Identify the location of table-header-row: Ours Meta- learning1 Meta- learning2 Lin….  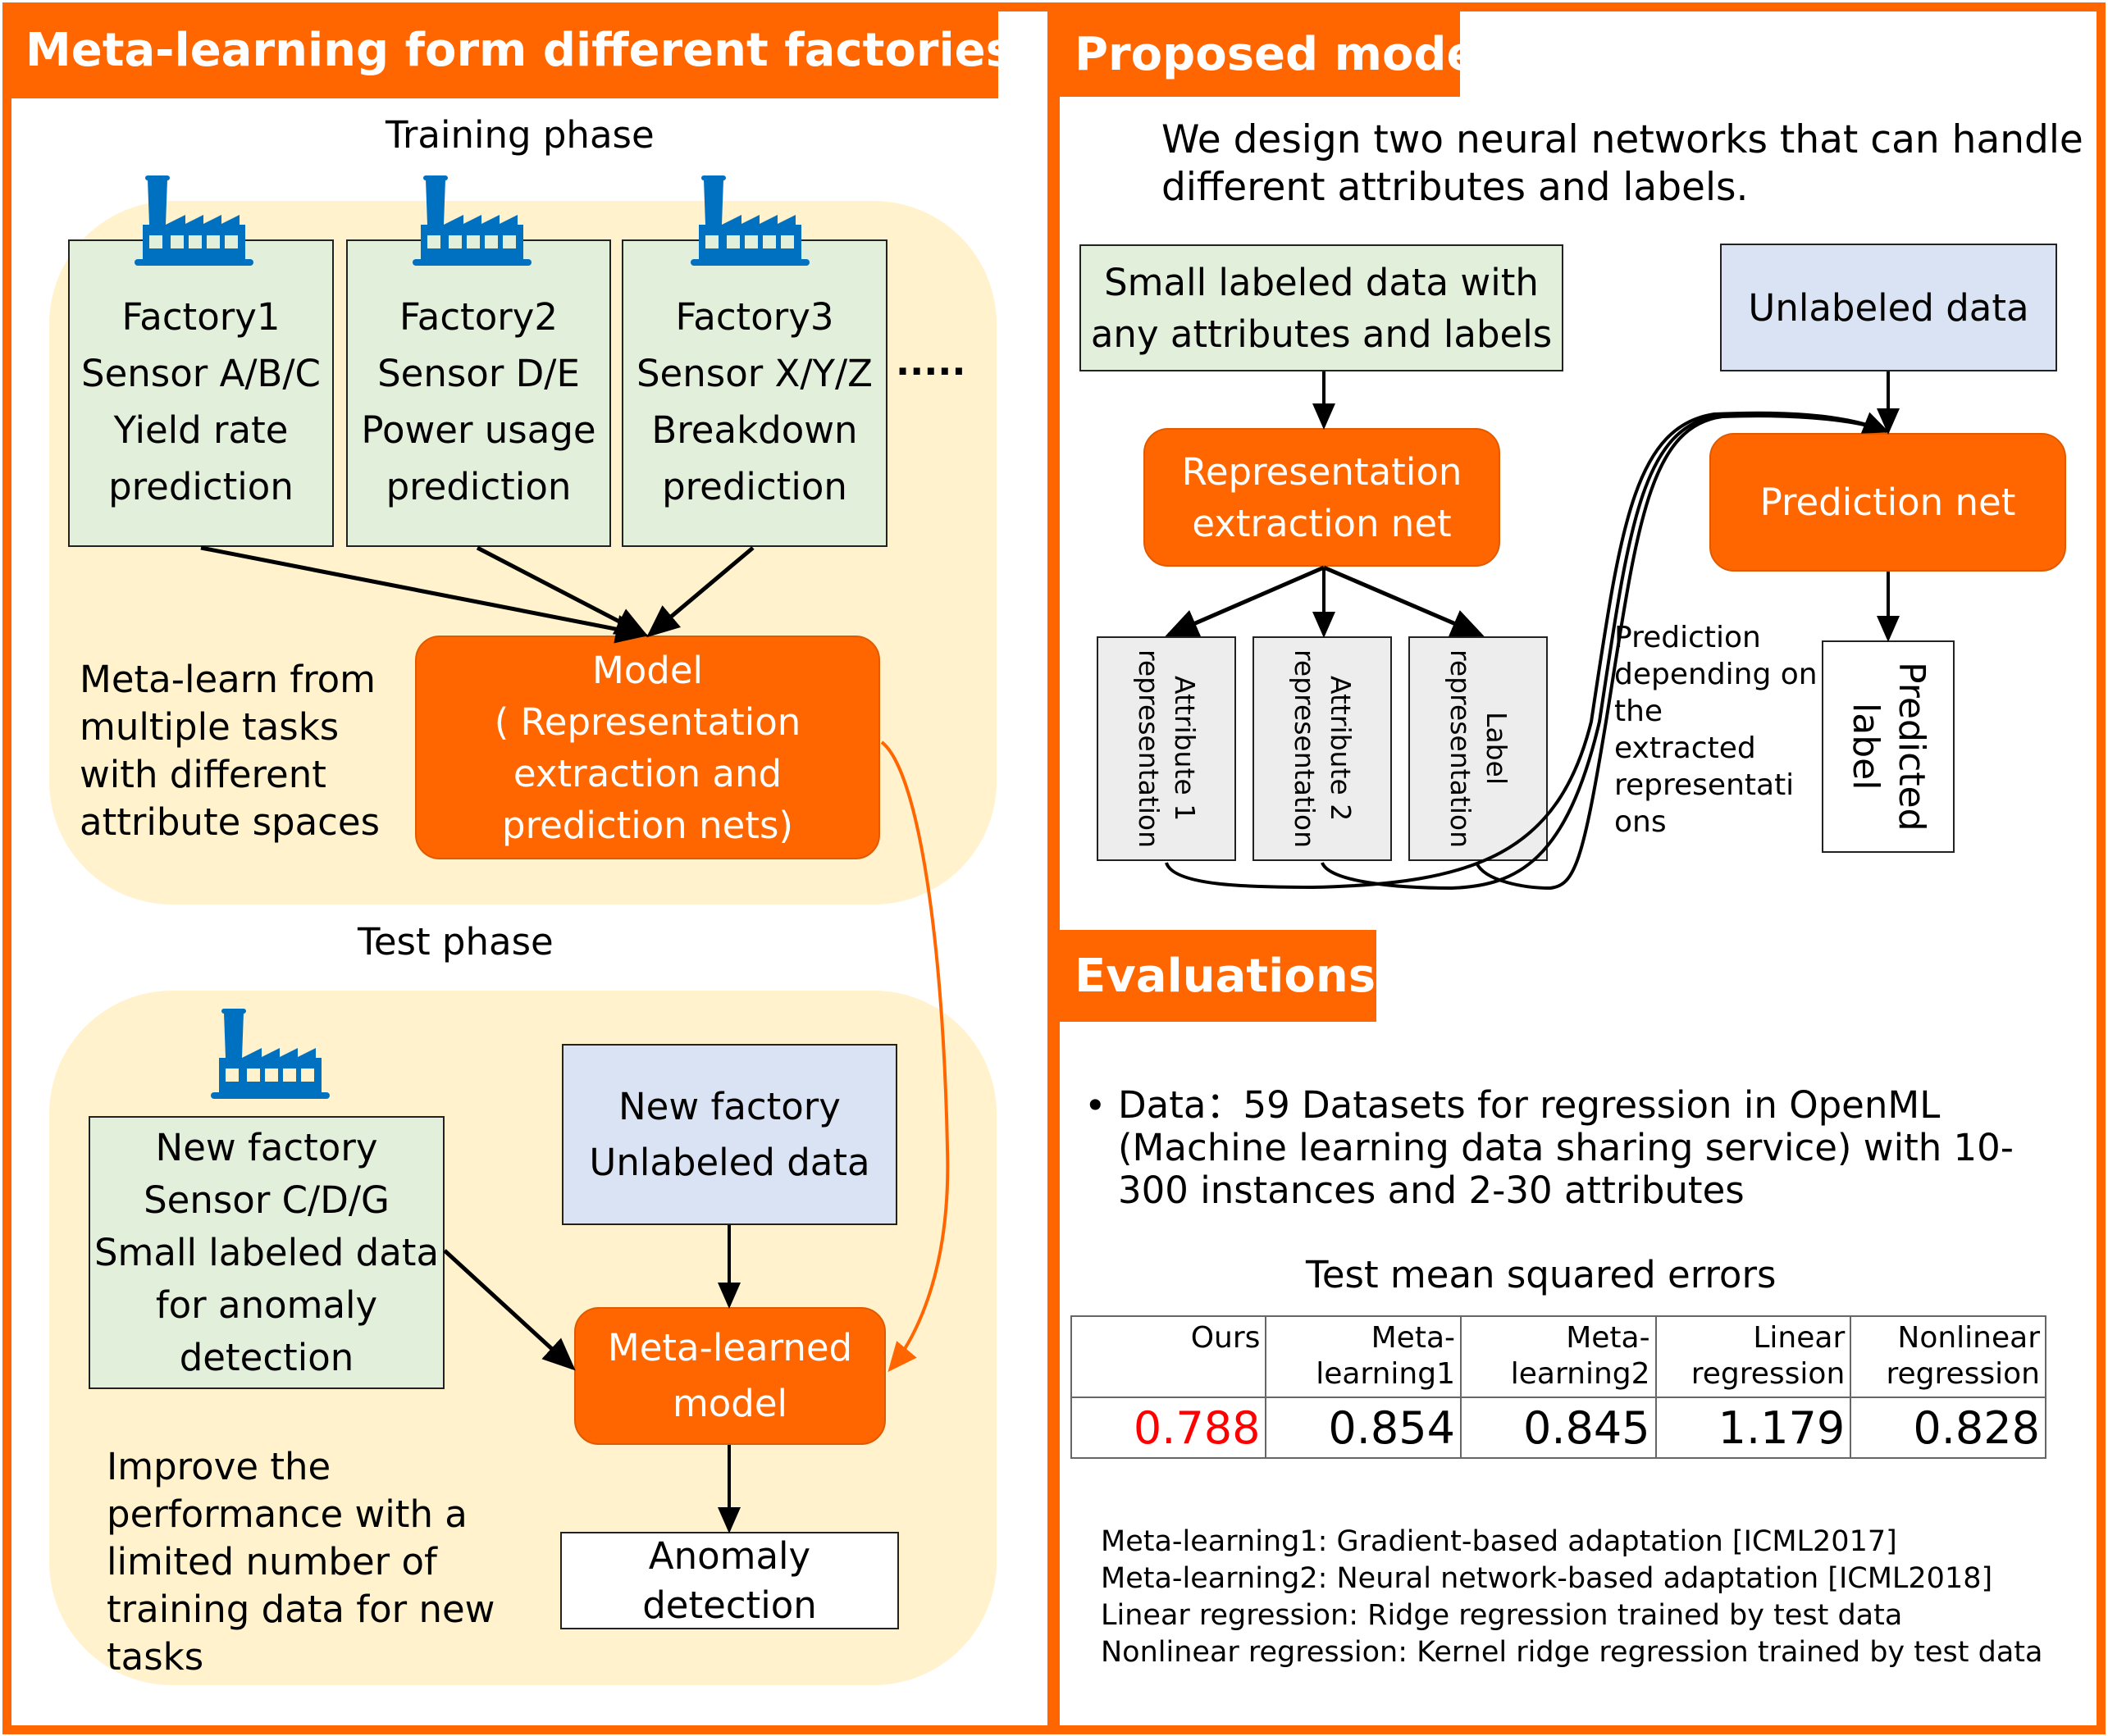
(1558, 1357).